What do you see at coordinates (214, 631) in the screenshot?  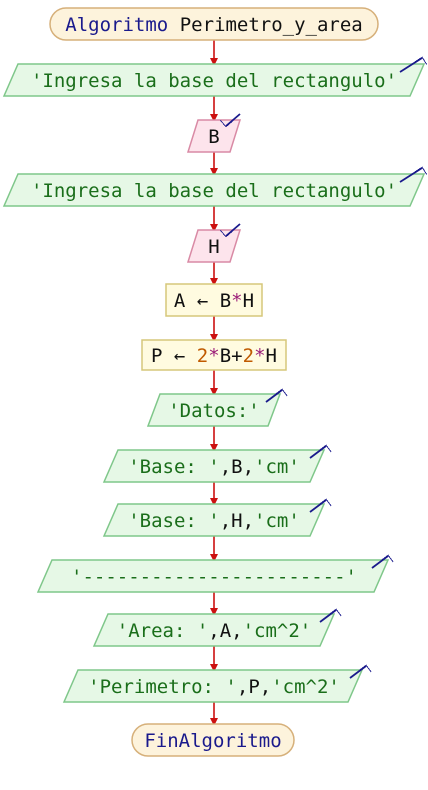 I see `output-area-text: 'Area: ',A,'cm^2'` at bounding box center [214, 631].